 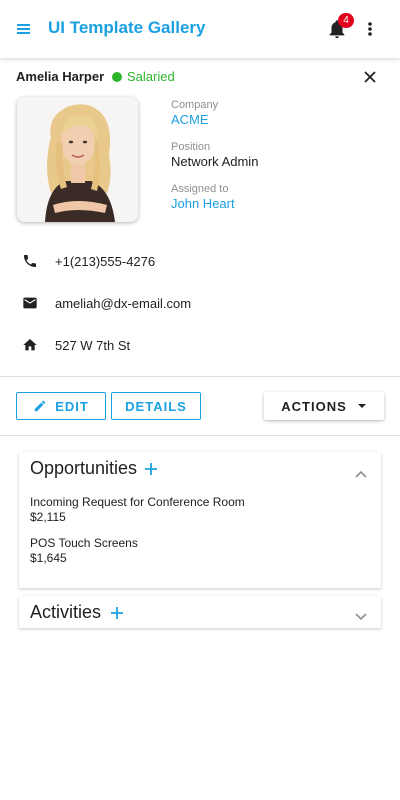 I want to click on pencil-icon, so click(x=40, y=406).